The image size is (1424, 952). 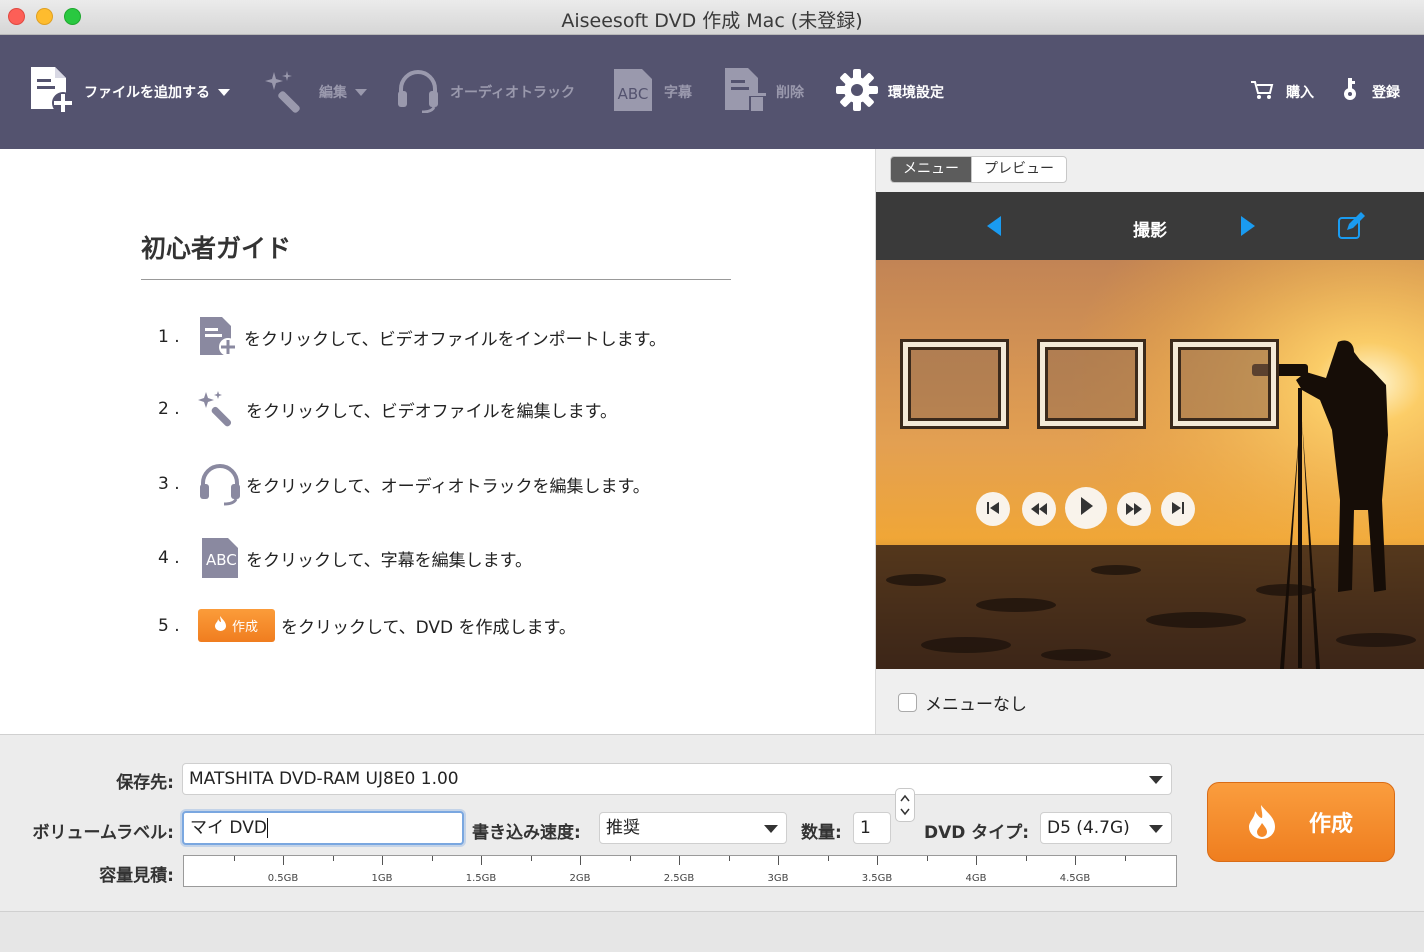 I want to click on buy-button: 購入, so click(x=1282, y=92).